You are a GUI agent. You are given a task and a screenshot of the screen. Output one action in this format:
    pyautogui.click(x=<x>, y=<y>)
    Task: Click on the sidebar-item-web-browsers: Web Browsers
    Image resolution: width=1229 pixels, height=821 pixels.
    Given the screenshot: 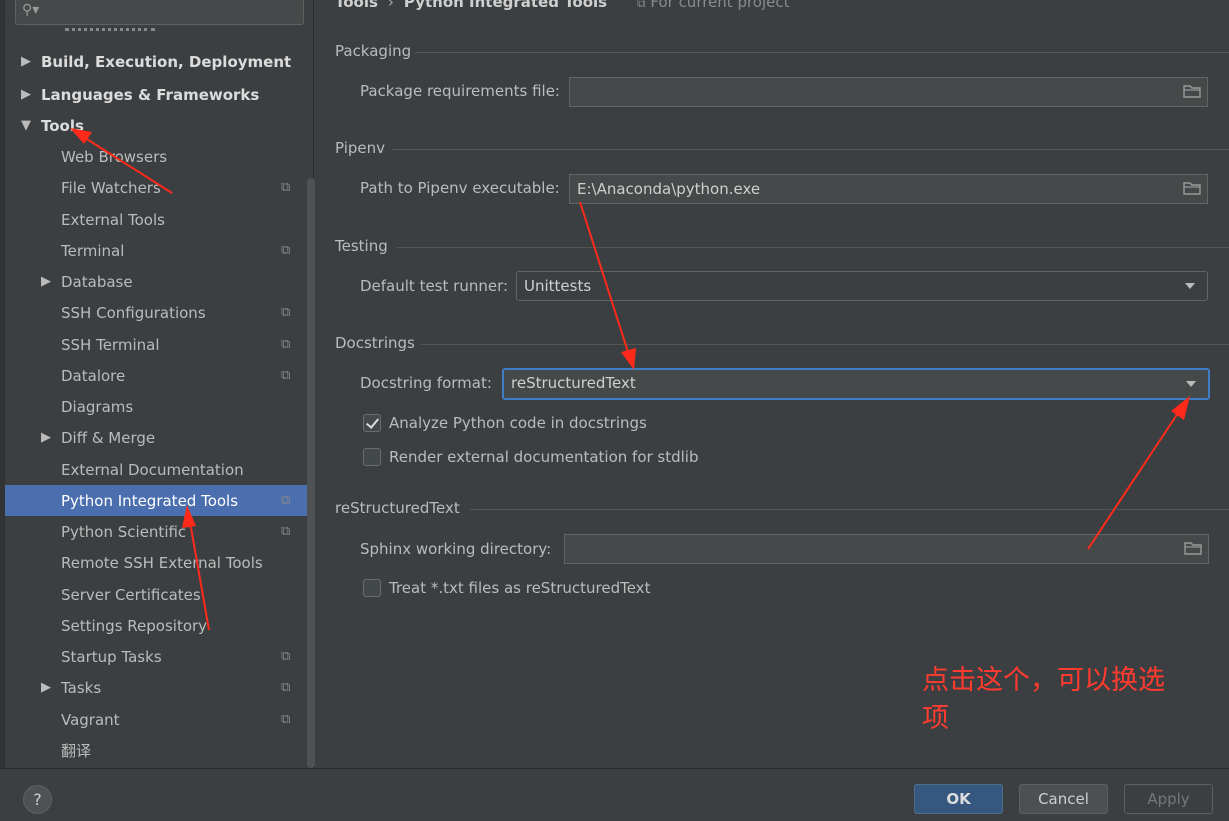 What is the action you would take?
    pyautogui.click(x=155, y=156)
    